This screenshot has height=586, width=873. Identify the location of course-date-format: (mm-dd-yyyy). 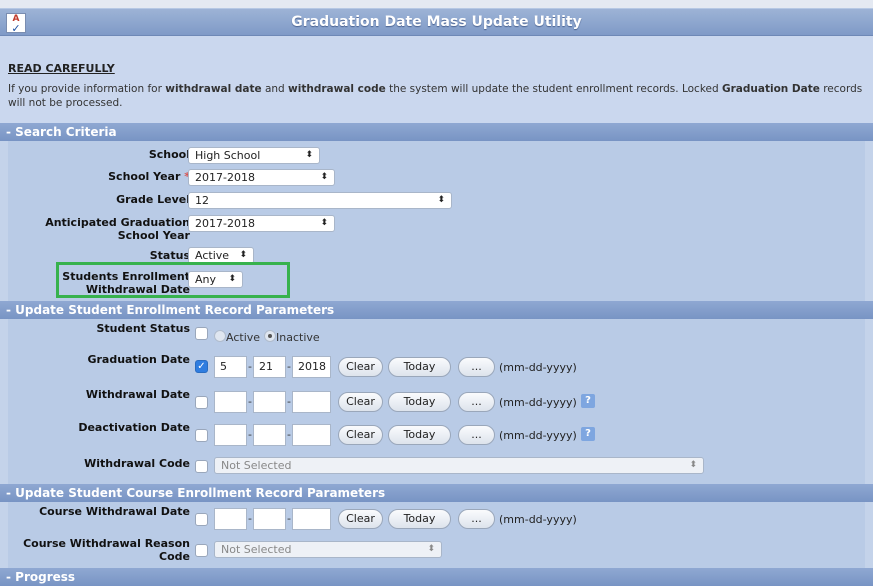
(538, 519).